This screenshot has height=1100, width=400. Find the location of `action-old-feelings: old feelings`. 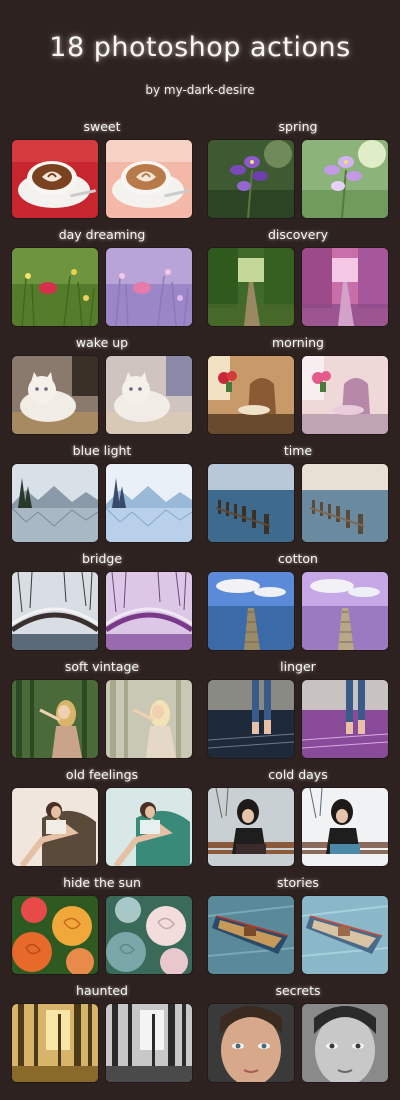

action-old-feelings: old feelings is located at coordinates (102, 816).